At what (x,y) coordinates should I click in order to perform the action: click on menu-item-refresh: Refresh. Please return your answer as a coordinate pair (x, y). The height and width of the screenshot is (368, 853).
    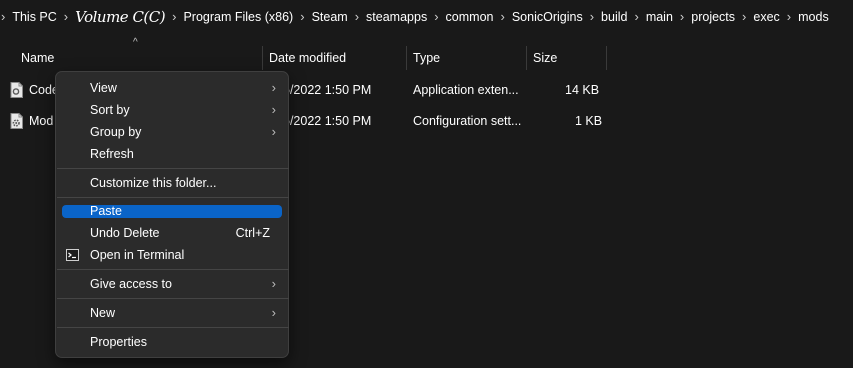
    Looking at the image, I should click on (172, 154).